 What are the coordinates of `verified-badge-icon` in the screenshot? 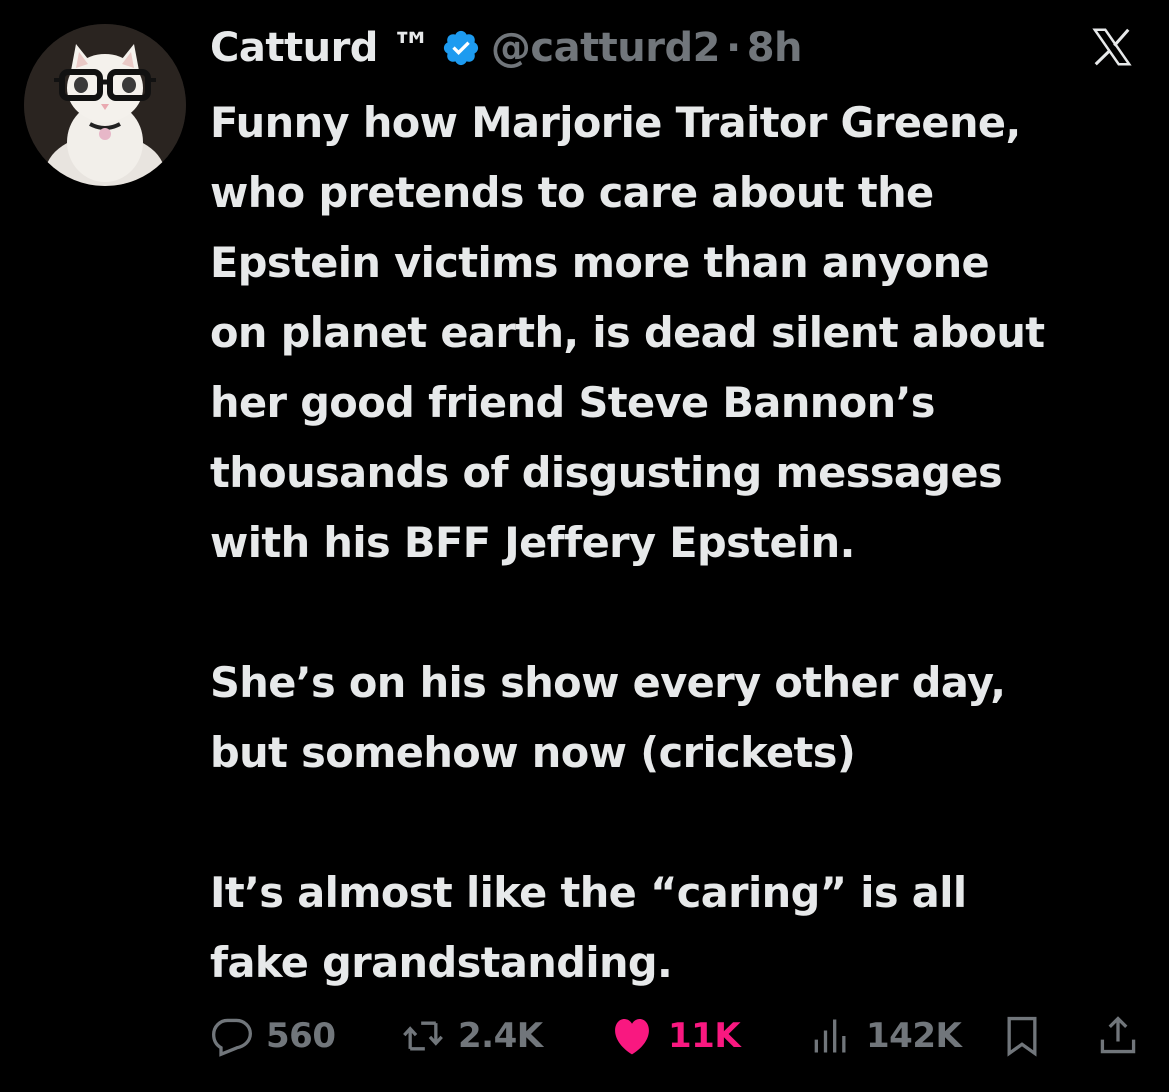 It's located at (460, 48).